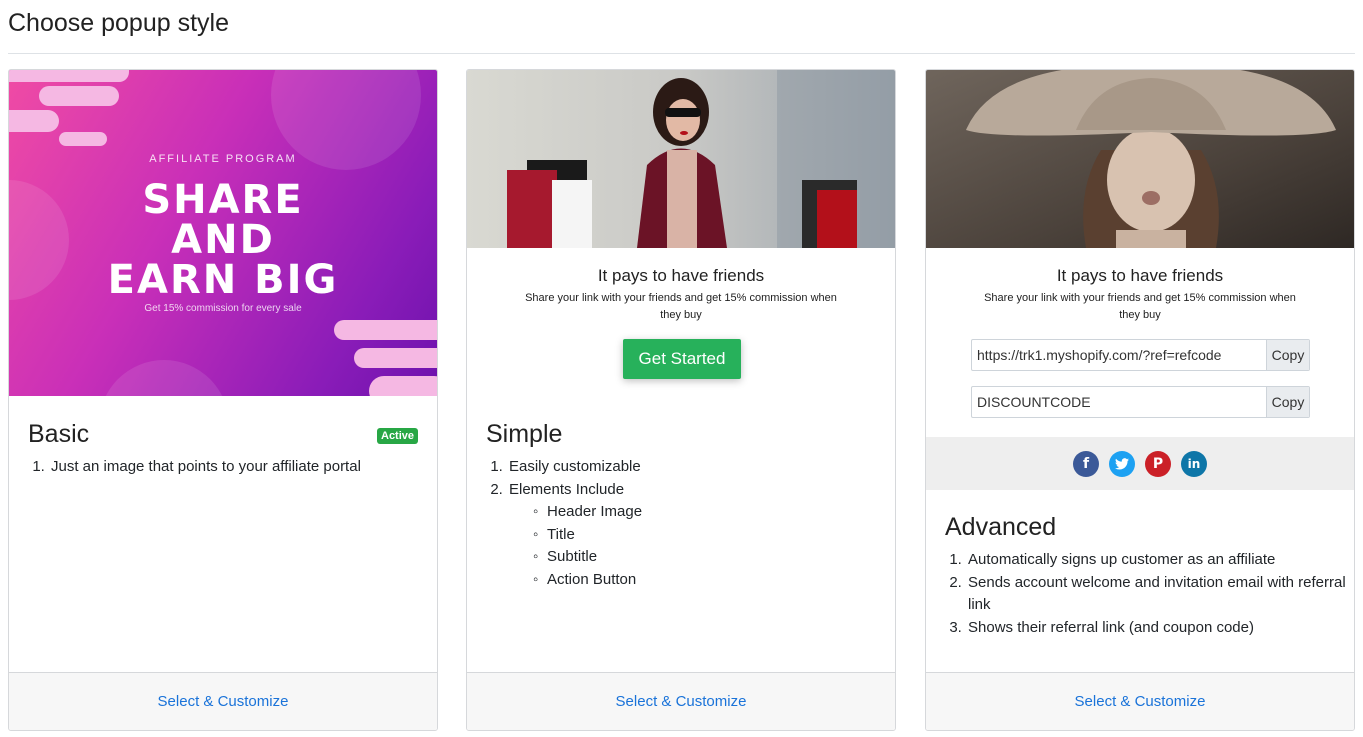 The image size is (1363, 737). I want to click on list-item: Title, so click(587, 535).